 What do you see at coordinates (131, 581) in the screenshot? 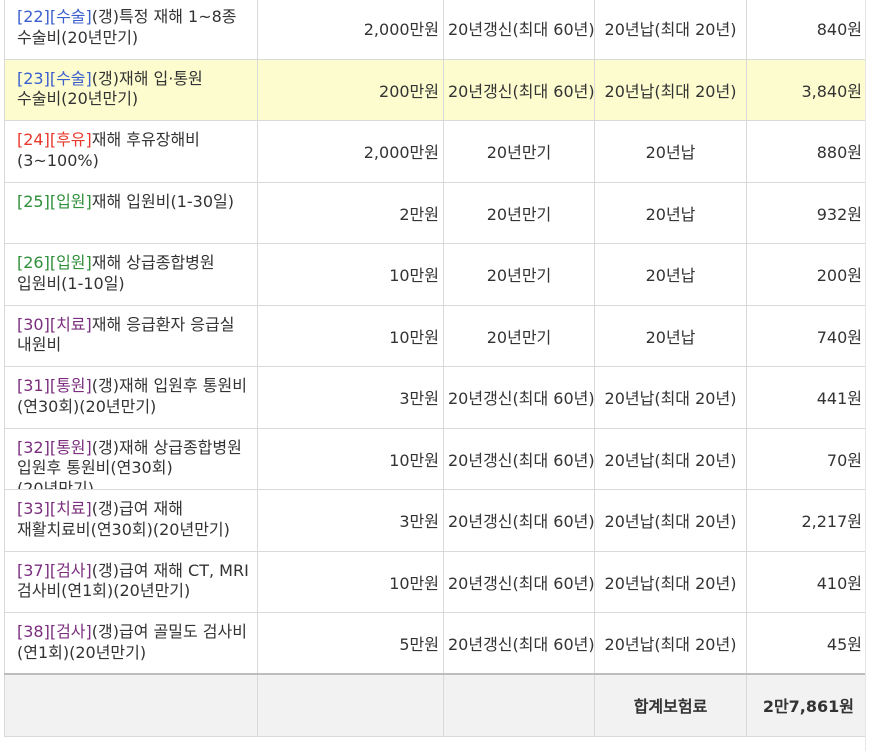
I see `coverage-name-cell: [37][검사](갱)급여 재해 CT, MRI 검사비(연1회)(20년만기)` at bounding box center [131, 581].